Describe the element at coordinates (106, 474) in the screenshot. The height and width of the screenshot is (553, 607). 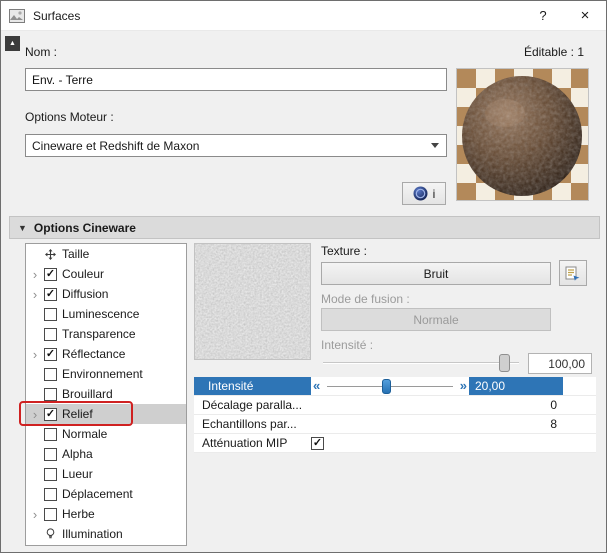
I see `tree-item-lueur: › Lueur` at that location.